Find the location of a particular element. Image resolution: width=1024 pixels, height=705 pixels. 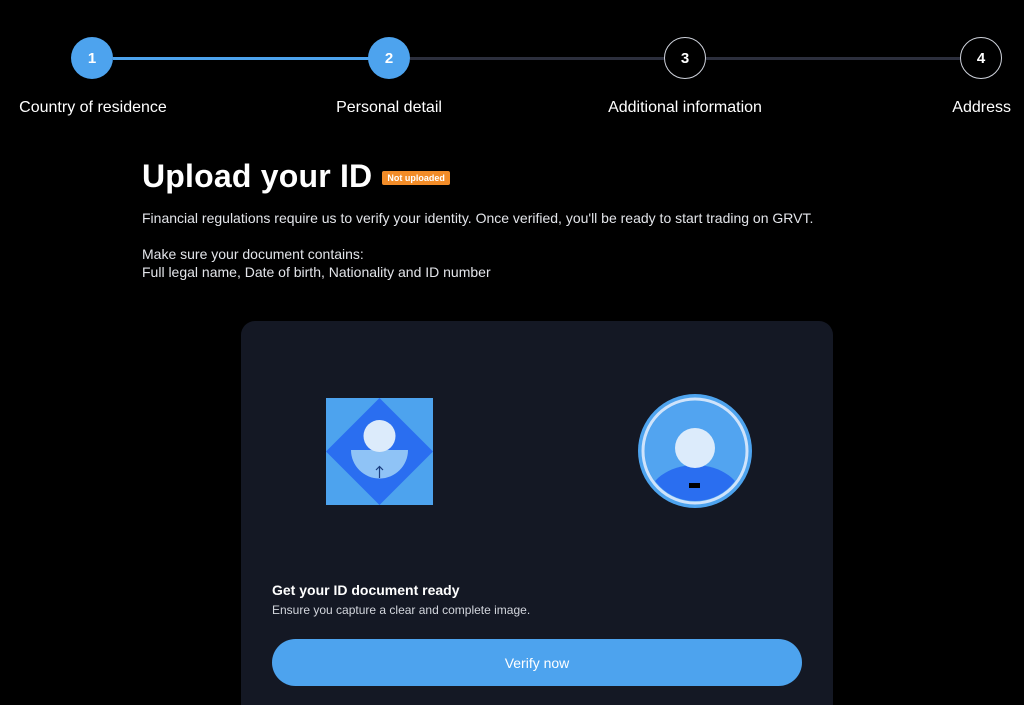

step-2-indicator: 2 is located at coordinates (389, 58).